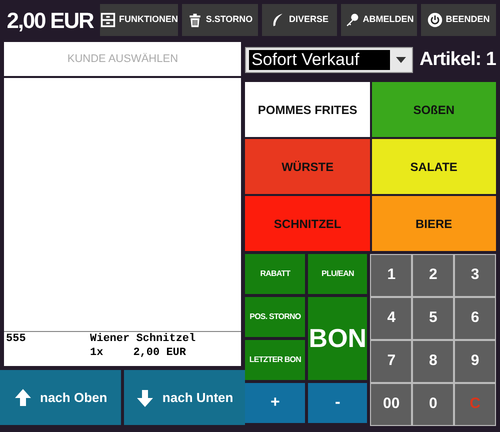  I want to click on scroll-button: nach Oben, so click(61, 397).